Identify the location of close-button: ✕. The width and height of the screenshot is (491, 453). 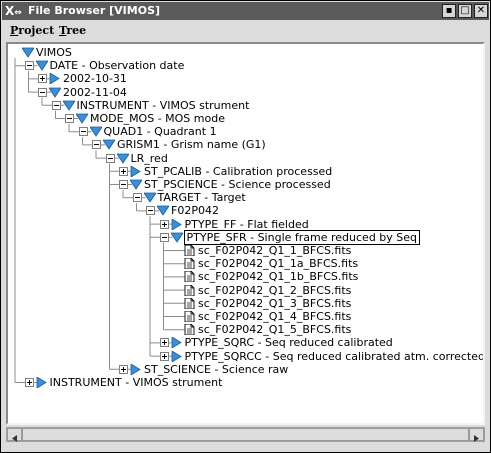
(481, 11).